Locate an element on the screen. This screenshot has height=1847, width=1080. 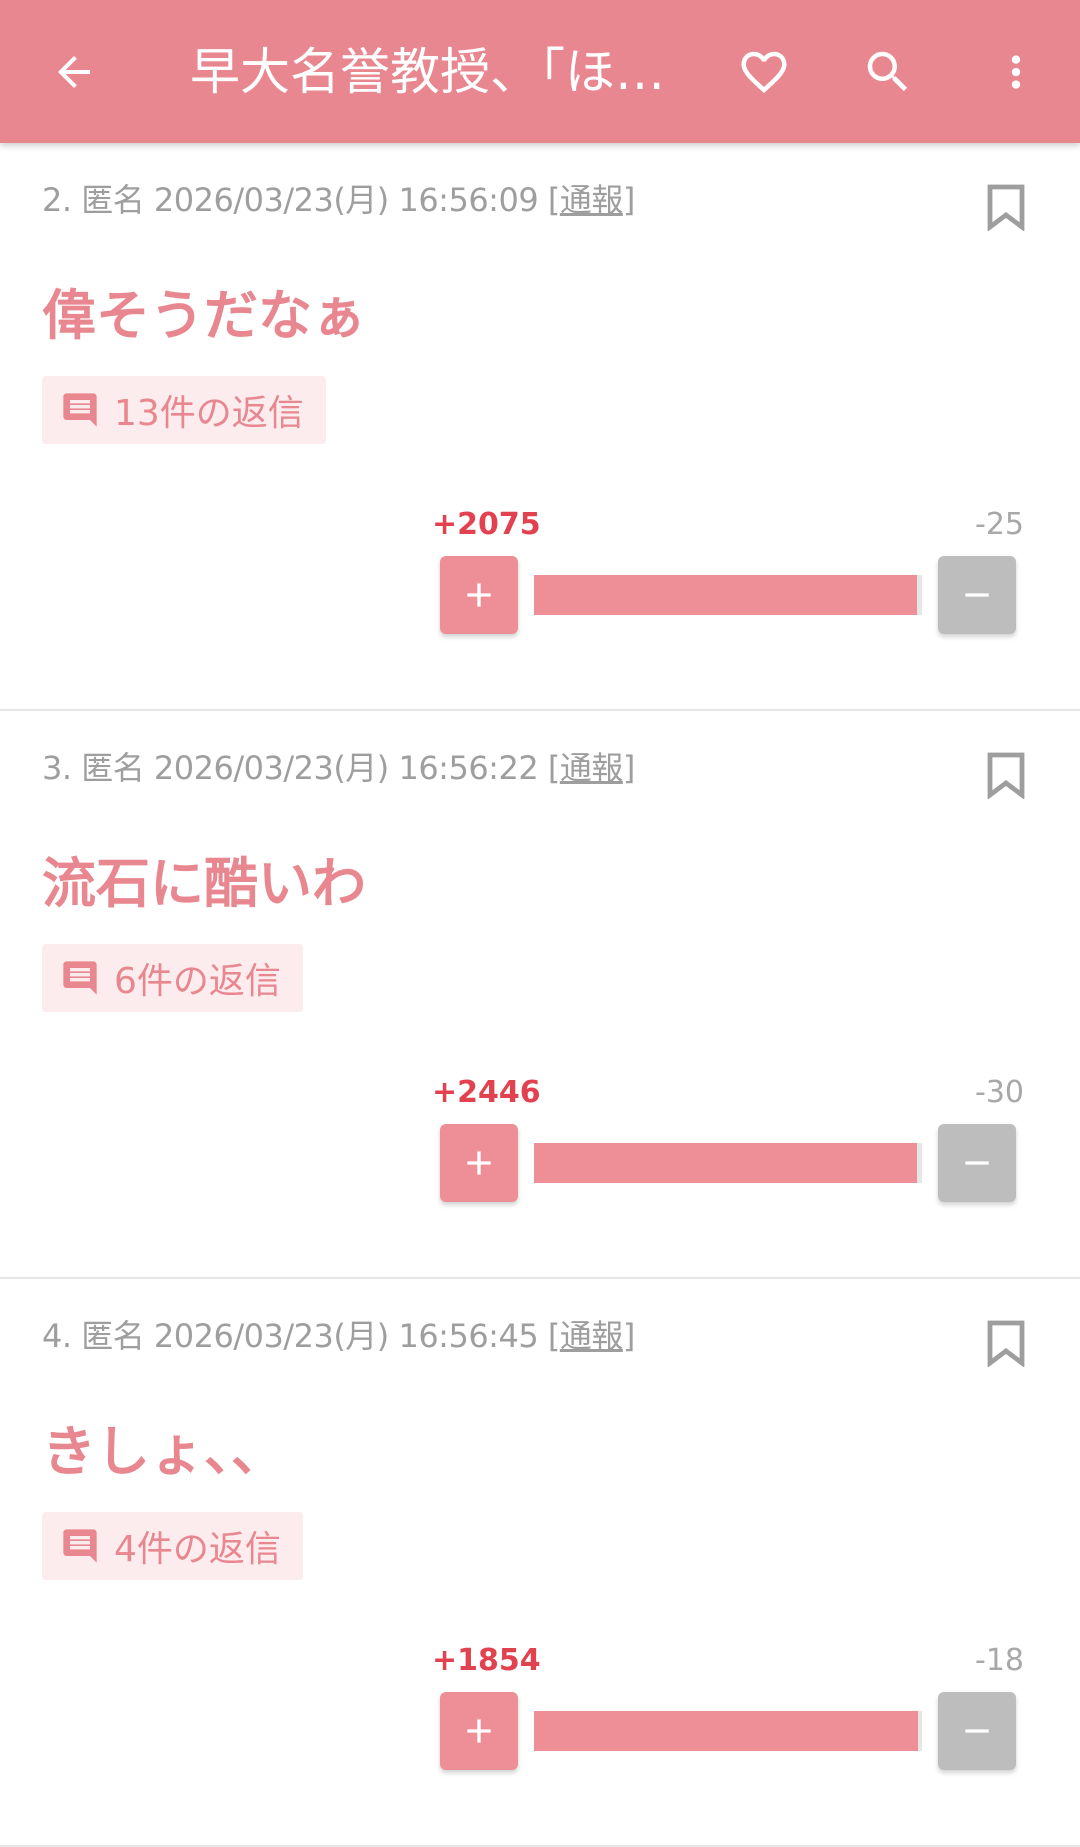
replies-label: 13件の返信 is located at coordinates (209, 413).